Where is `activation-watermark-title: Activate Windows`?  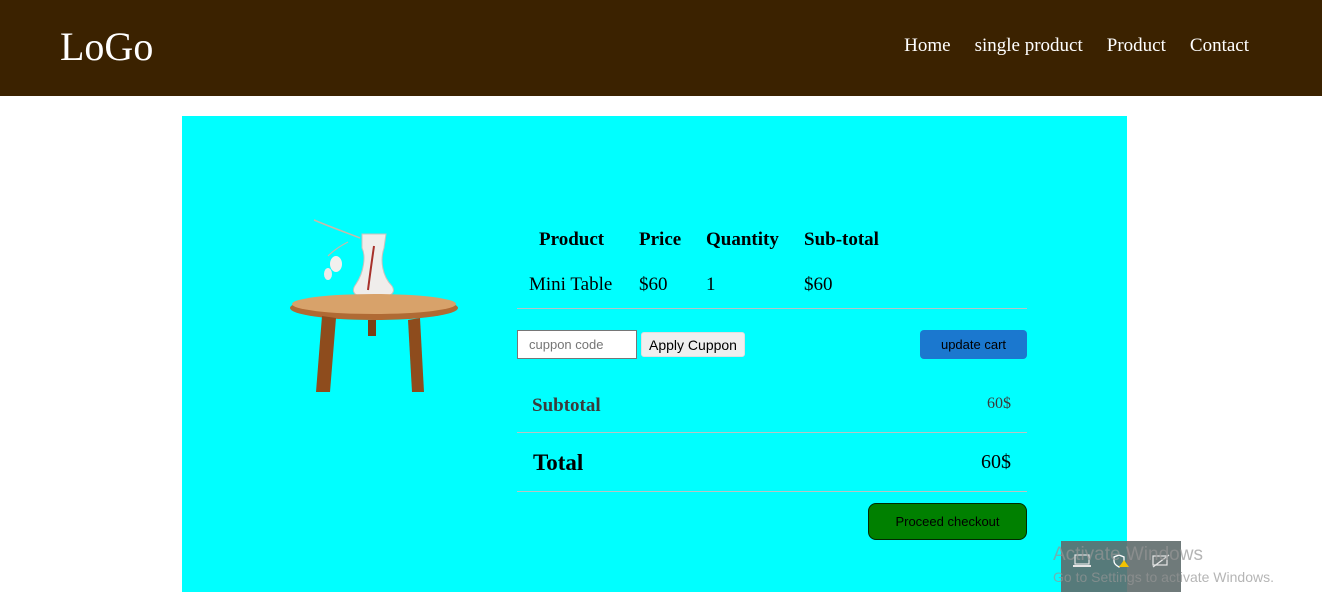
activation-watermark-title: Activate Windows is located at coordinates (1128, 554).